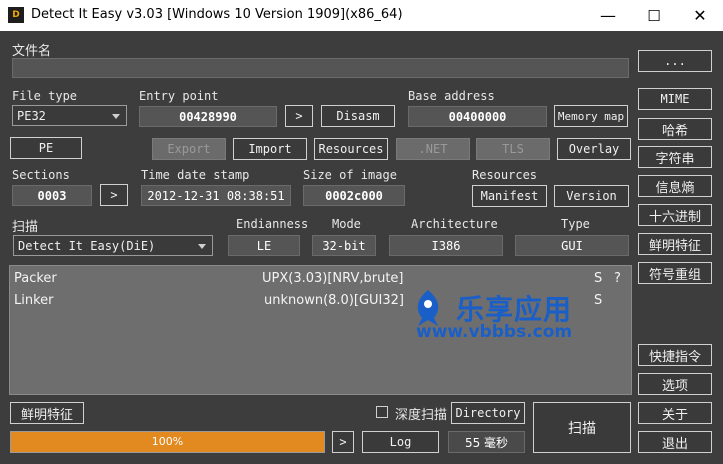 This screenshot has width=723, height=464. What do you see at coordinates (216, 195) in the screenshot?
I see `timestamp-field: 2012-12-31 08:38:51` at bounding box center [216, 195].